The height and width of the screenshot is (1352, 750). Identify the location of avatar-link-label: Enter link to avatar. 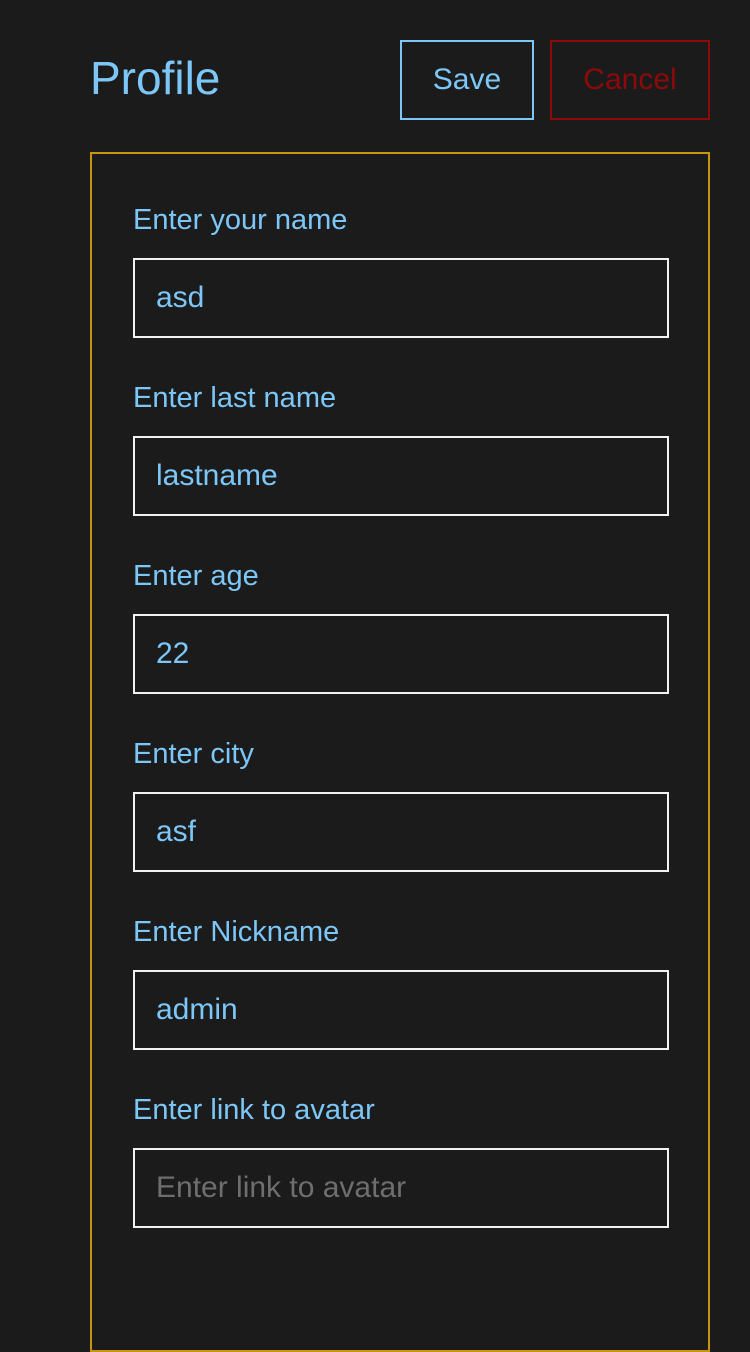
(254, 1110).